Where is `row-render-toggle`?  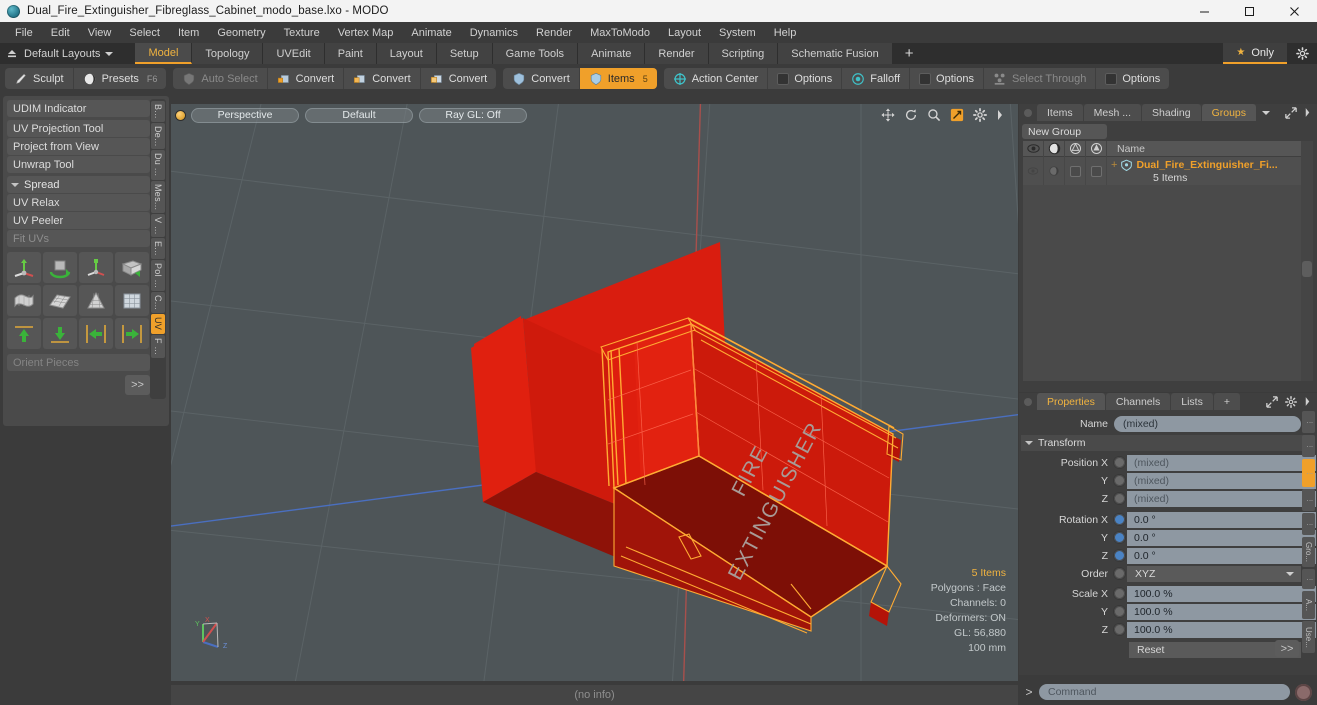
row-render-toggle is located at coordinates (1054, 171).